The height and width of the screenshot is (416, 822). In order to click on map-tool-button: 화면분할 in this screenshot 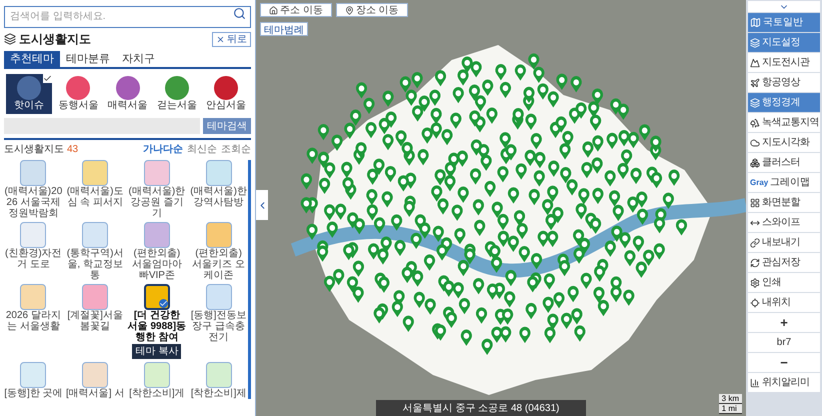, I will do `click(784, 202)`.